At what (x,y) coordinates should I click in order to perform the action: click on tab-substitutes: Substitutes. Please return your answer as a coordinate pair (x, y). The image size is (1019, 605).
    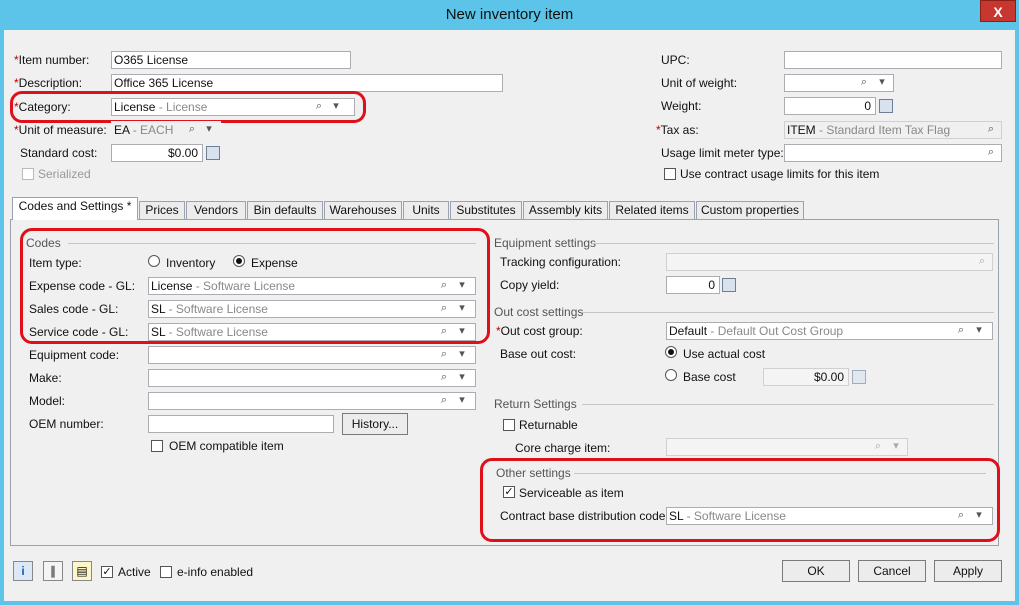
    Looking at the image, I should click on (486, 210).